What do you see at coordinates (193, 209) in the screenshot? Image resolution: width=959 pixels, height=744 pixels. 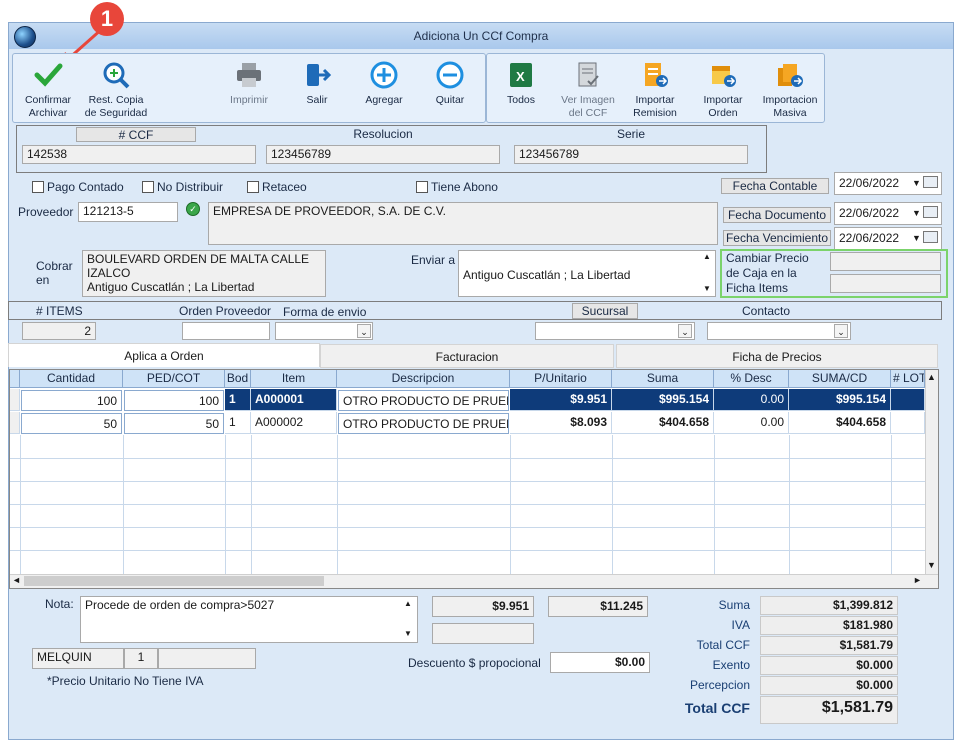 I see `verified-icon: ✓` at bounding box center [193, 209].